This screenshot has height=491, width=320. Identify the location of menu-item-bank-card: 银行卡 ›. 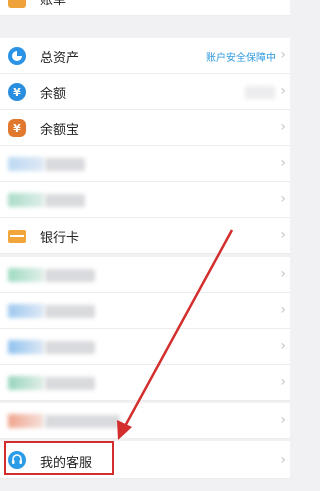
(145, 236).